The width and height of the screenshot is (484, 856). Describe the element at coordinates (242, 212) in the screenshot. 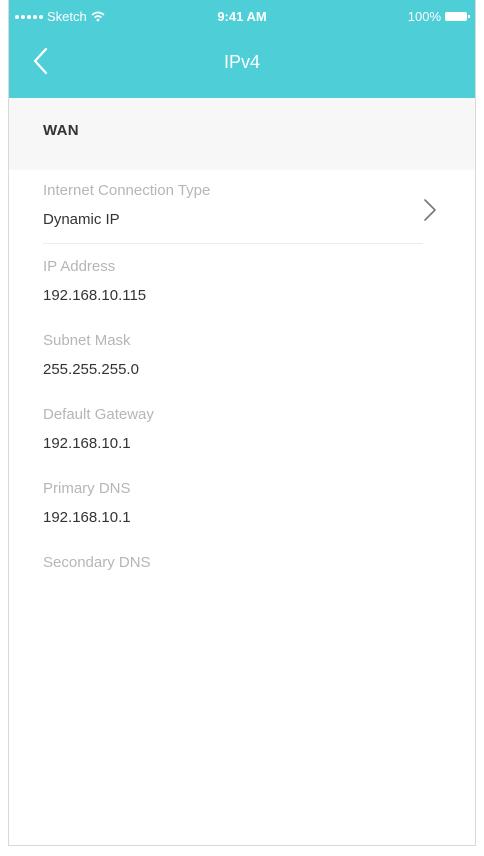

I see `connection-type-row: Internet Connection Type Dynamic IP` at that location.